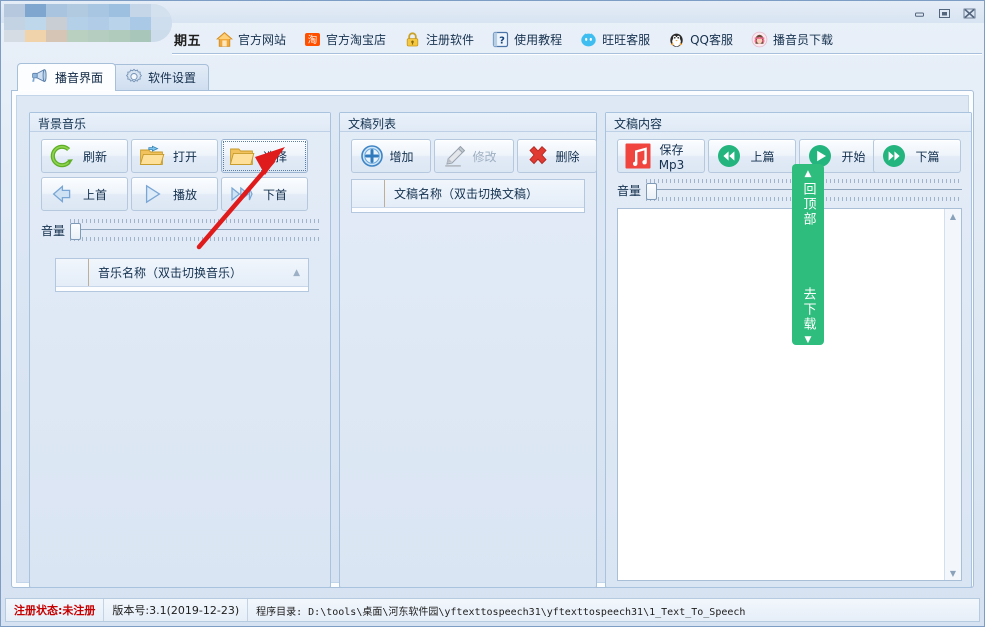  I want to click on link-label: 官方淘宝店, so click(356, 39).